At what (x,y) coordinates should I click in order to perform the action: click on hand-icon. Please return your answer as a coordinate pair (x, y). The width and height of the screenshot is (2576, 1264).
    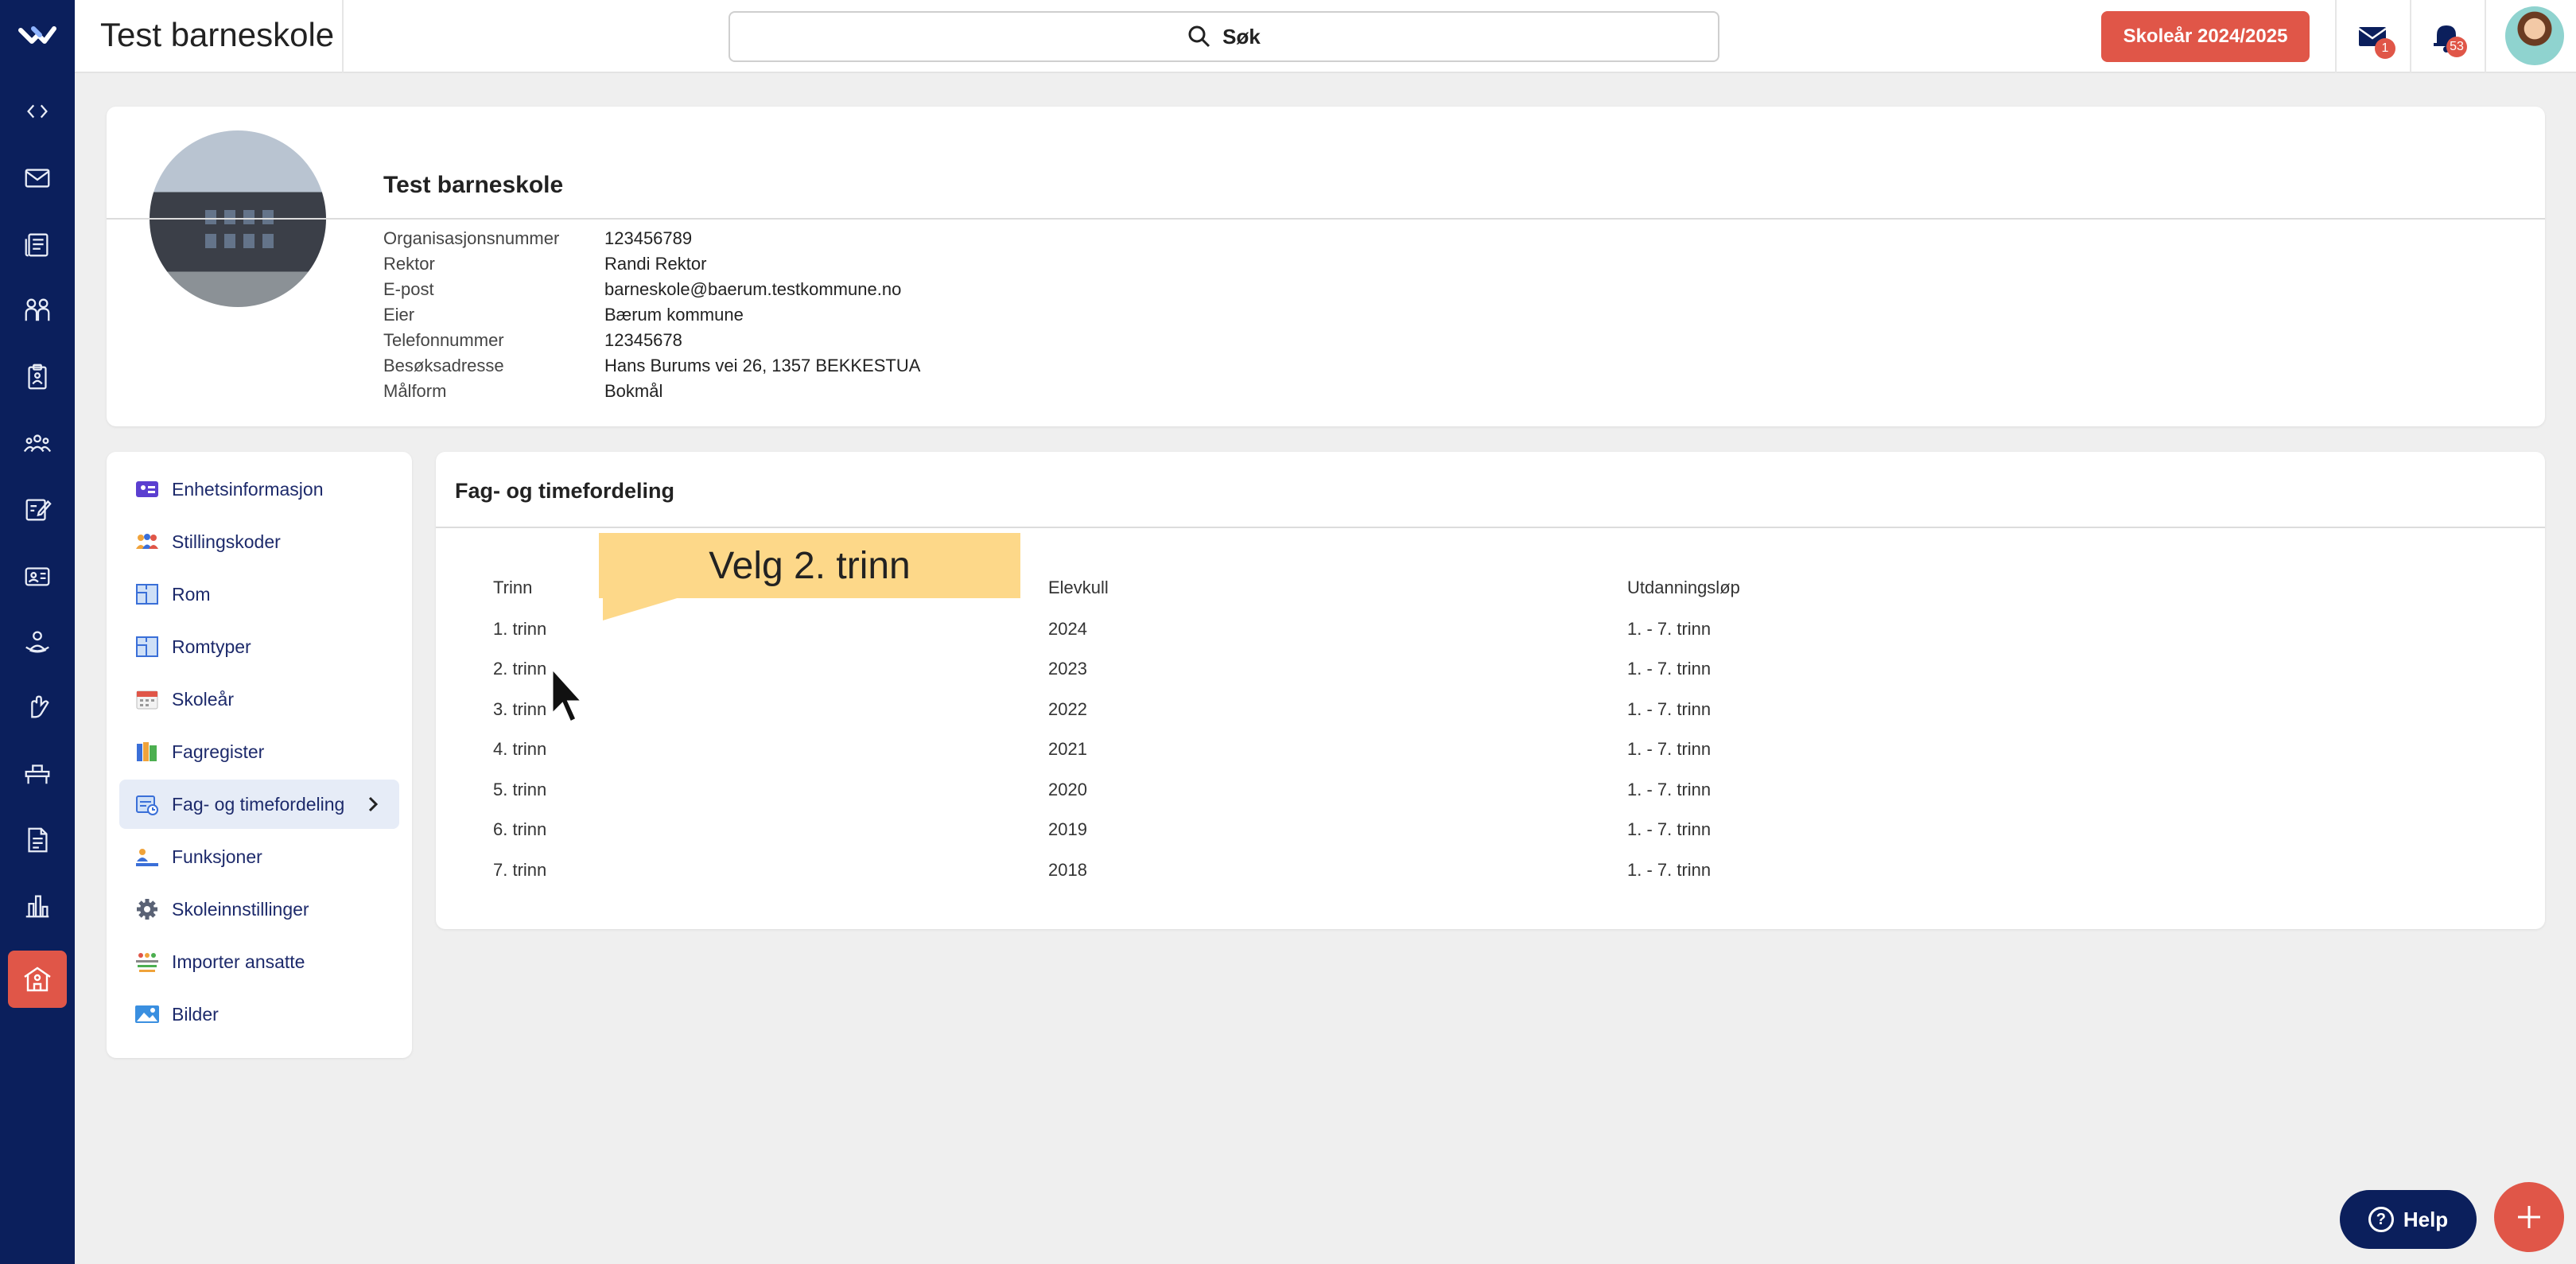
    Looking at the image, I should click on (37, 706).